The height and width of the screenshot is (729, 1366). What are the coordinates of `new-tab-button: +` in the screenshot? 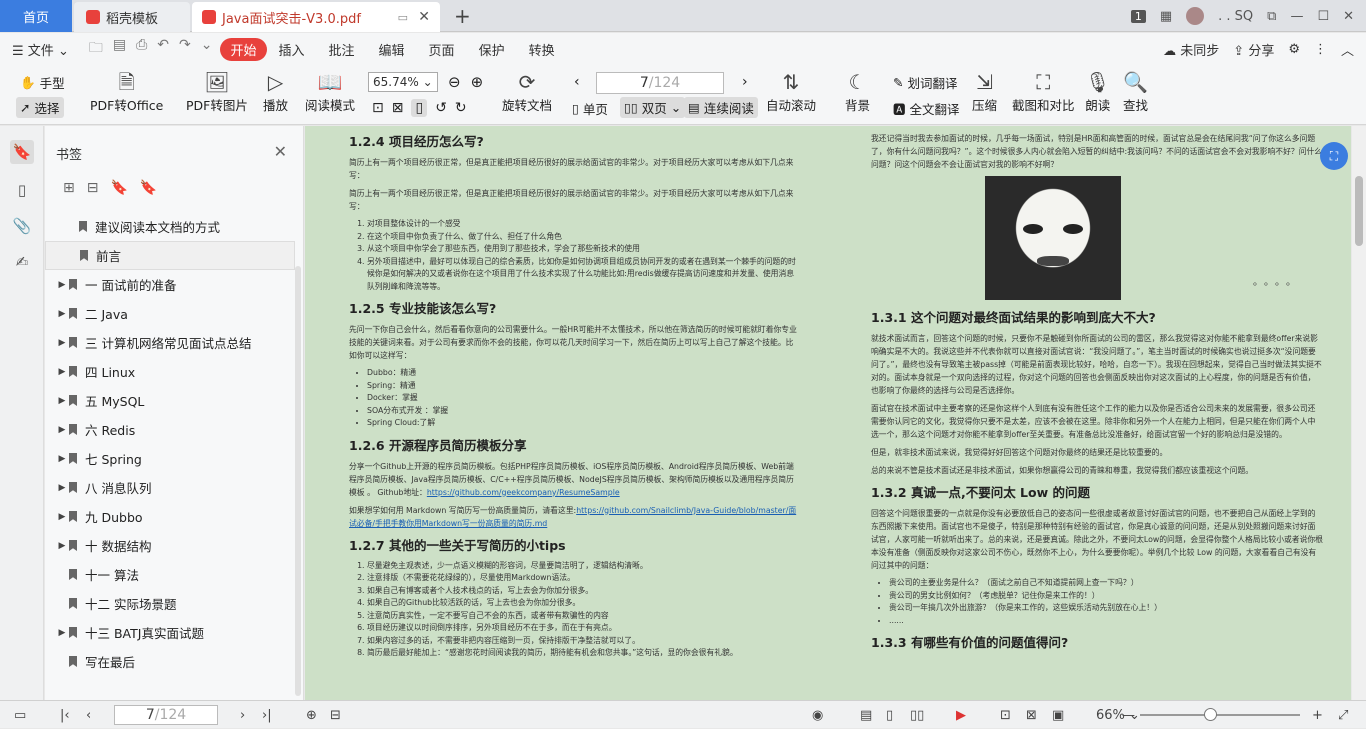 It's located at (462, 16).